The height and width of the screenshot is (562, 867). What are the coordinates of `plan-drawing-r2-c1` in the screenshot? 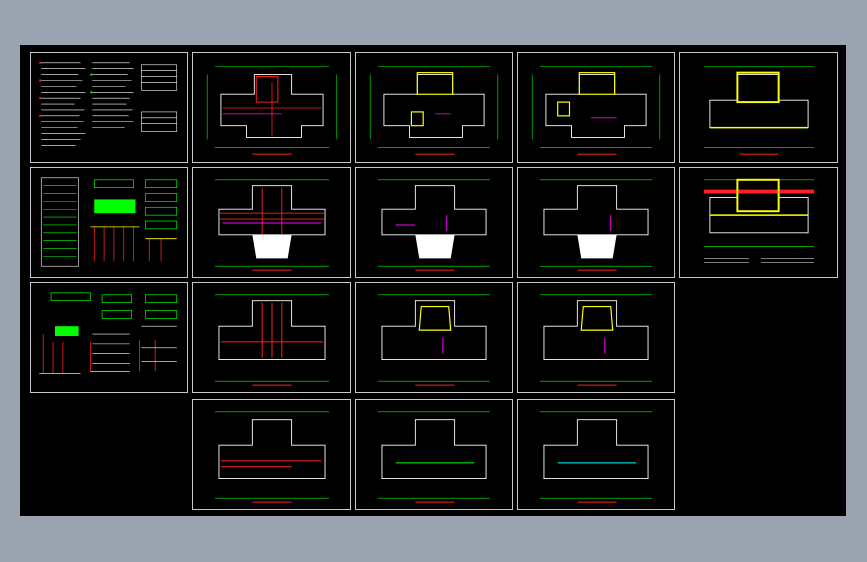 It's located at (272, 225).